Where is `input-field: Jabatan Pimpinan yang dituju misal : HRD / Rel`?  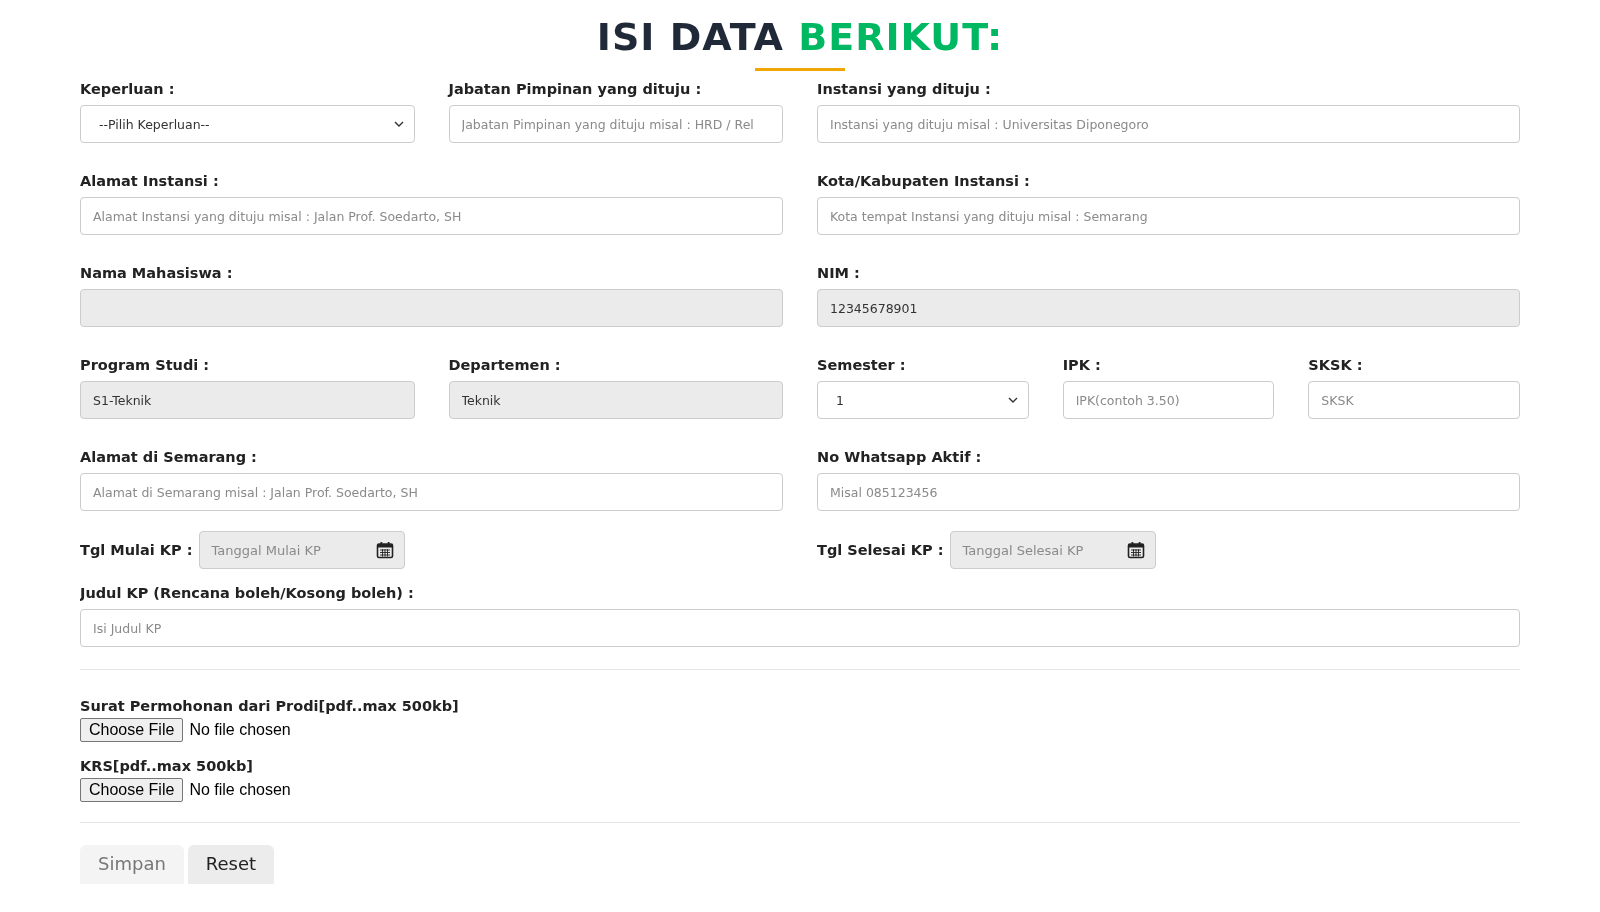 input-field: Jabatan Pimpinan yang dituju misal : HRD / Rel is located at coordinates (615, 124).